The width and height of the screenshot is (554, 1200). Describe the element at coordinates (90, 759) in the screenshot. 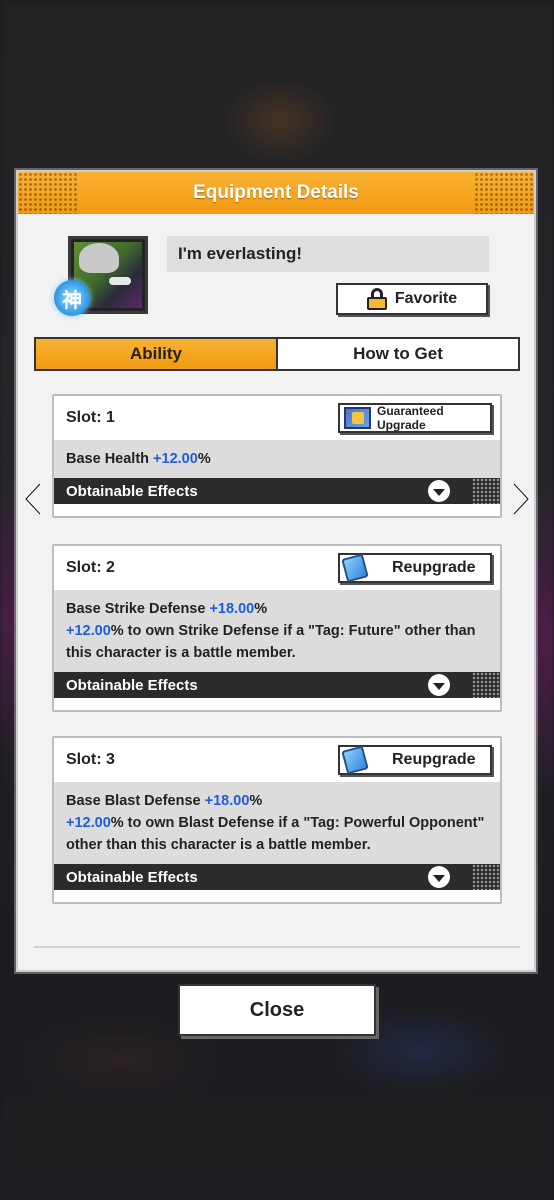

I see `slot-title: Slot: 3` at that location.